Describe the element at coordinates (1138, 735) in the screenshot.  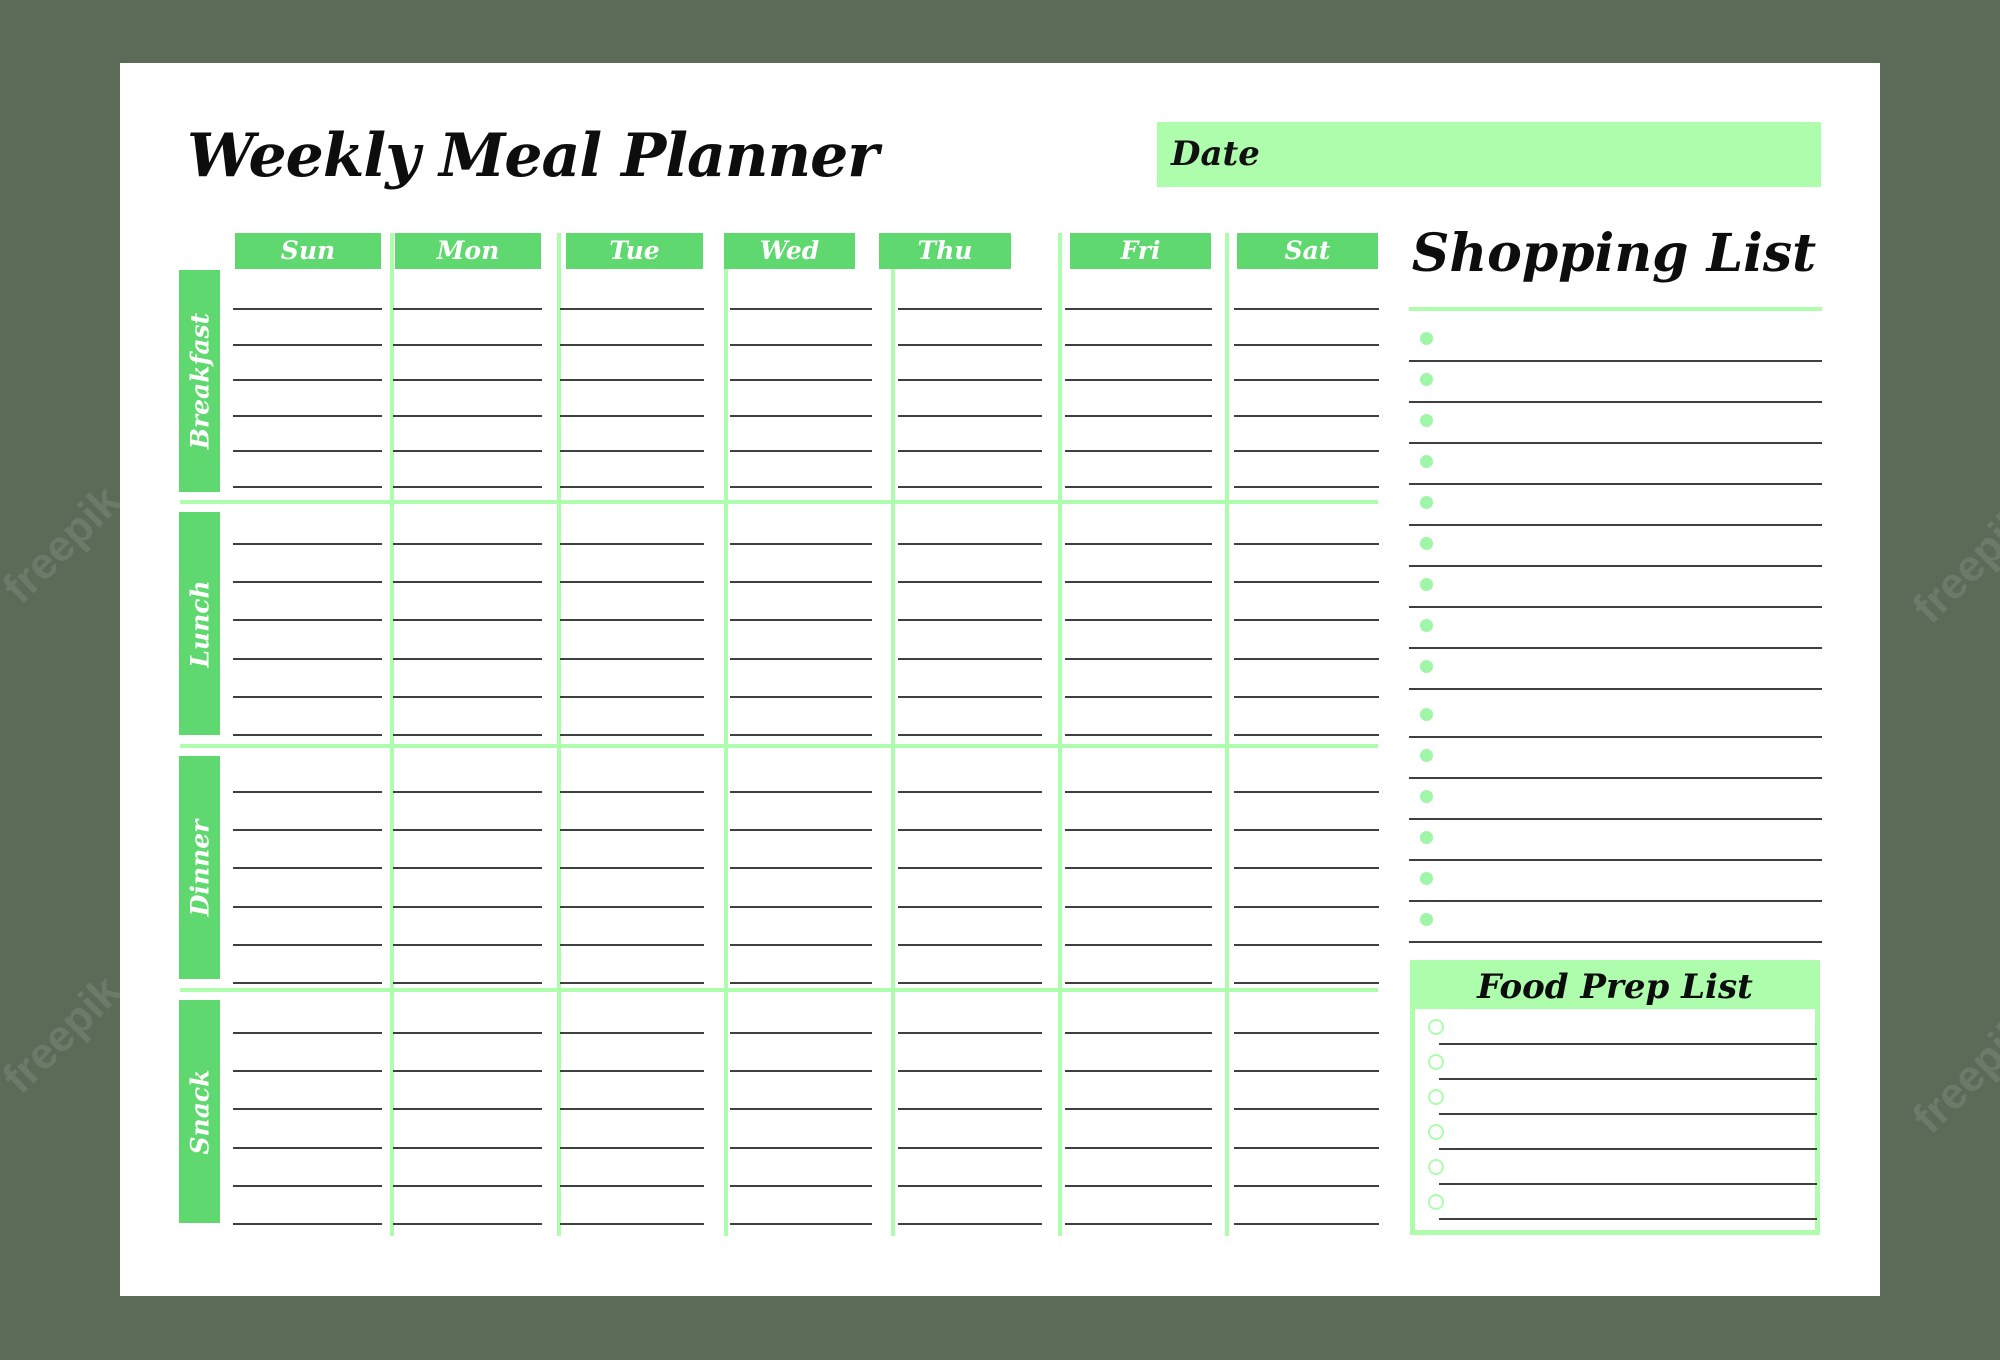
I see `meal-entry-line-lunch-fri` at that location.